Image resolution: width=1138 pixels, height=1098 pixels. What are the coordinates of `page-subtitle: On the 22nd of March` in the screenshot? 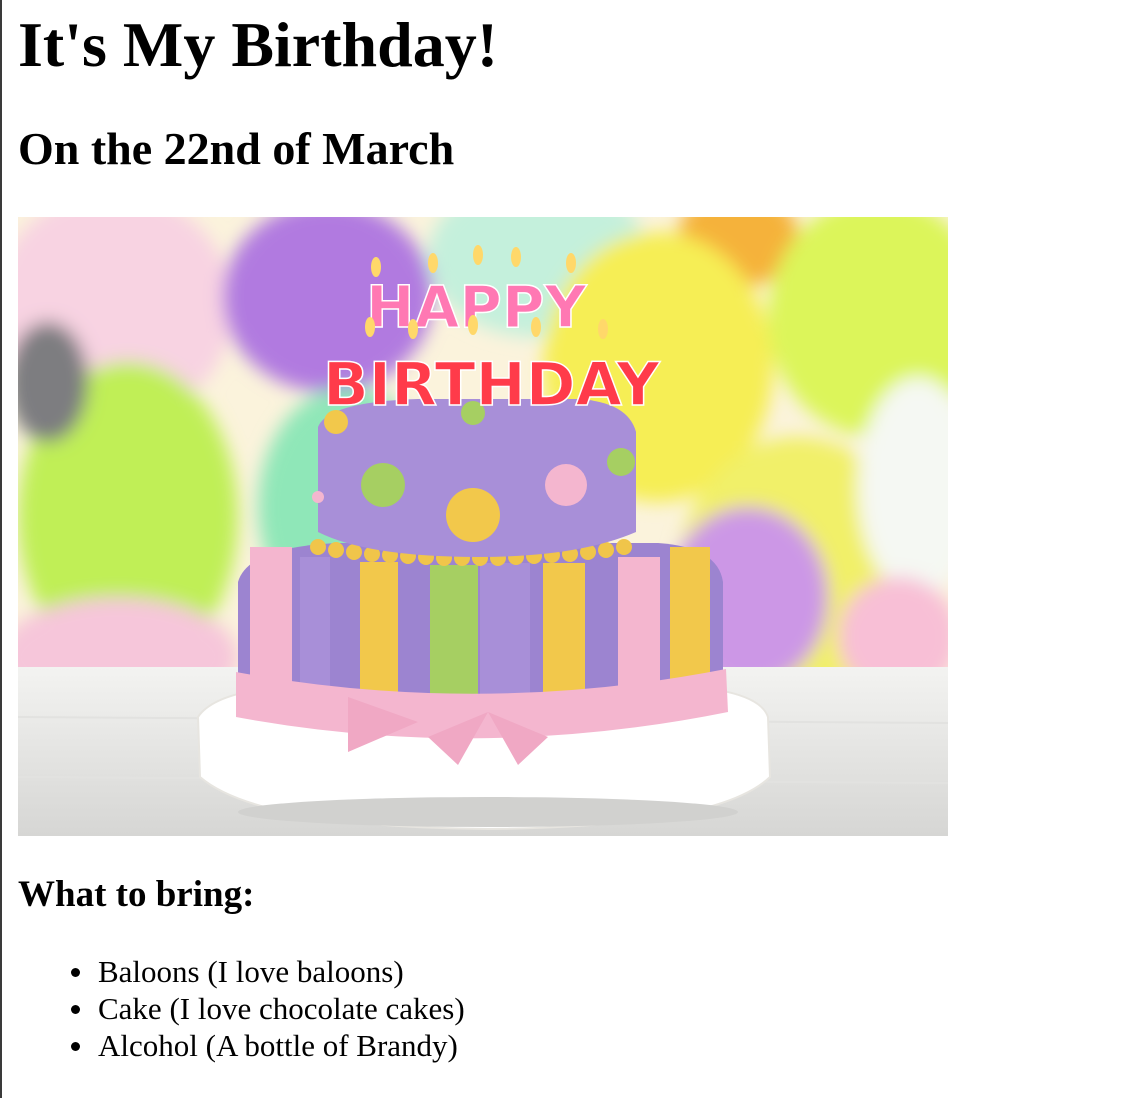 It's located at (236, 148).